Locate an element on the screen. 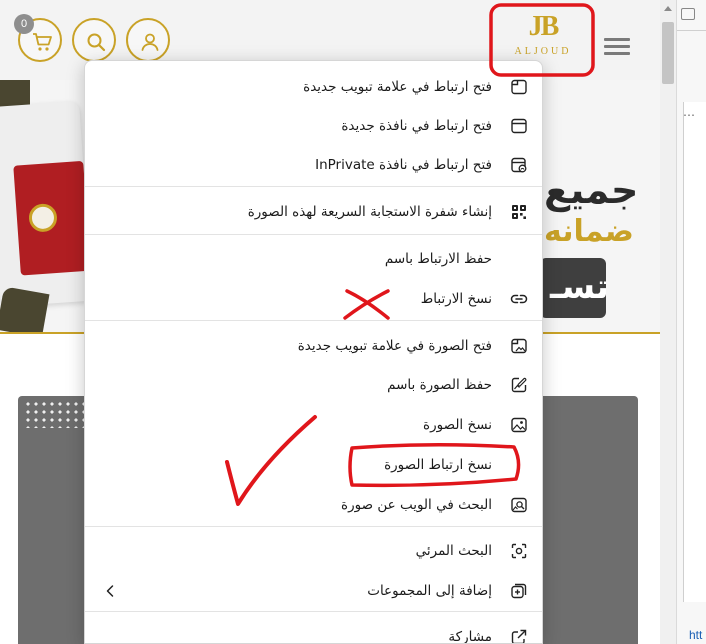 This screenshot has height=644, width=706. menu-item-label: فتح ارتباط في نافذة InPrivate is located at coordinates (403, 165).